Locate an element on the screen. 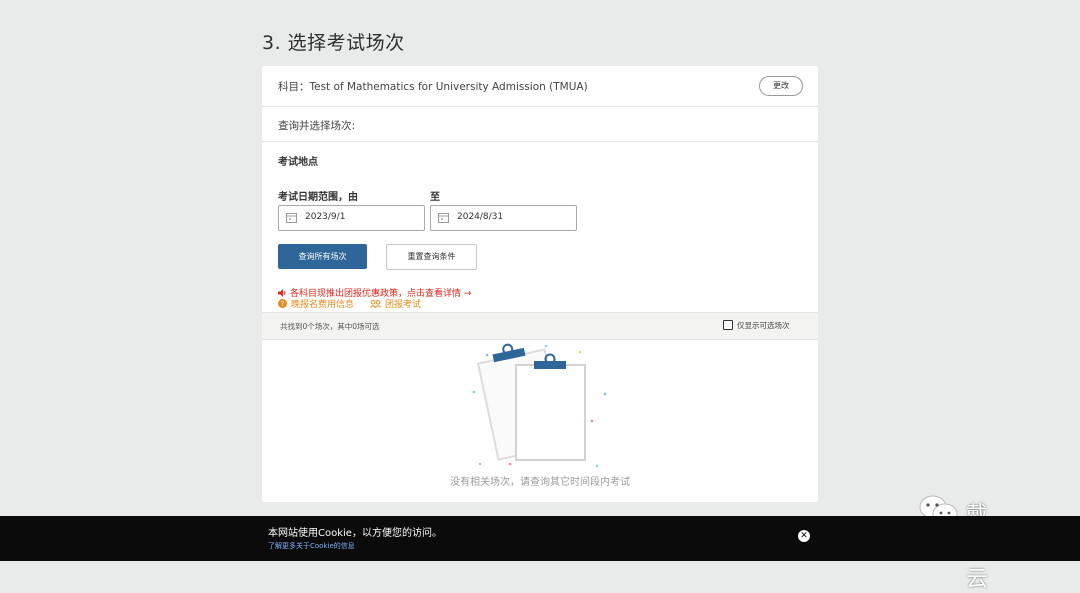 The height and width of the screenshot is (593, 1080). start-date-value: 2023/9/1 is located at coordinates (325, 217).